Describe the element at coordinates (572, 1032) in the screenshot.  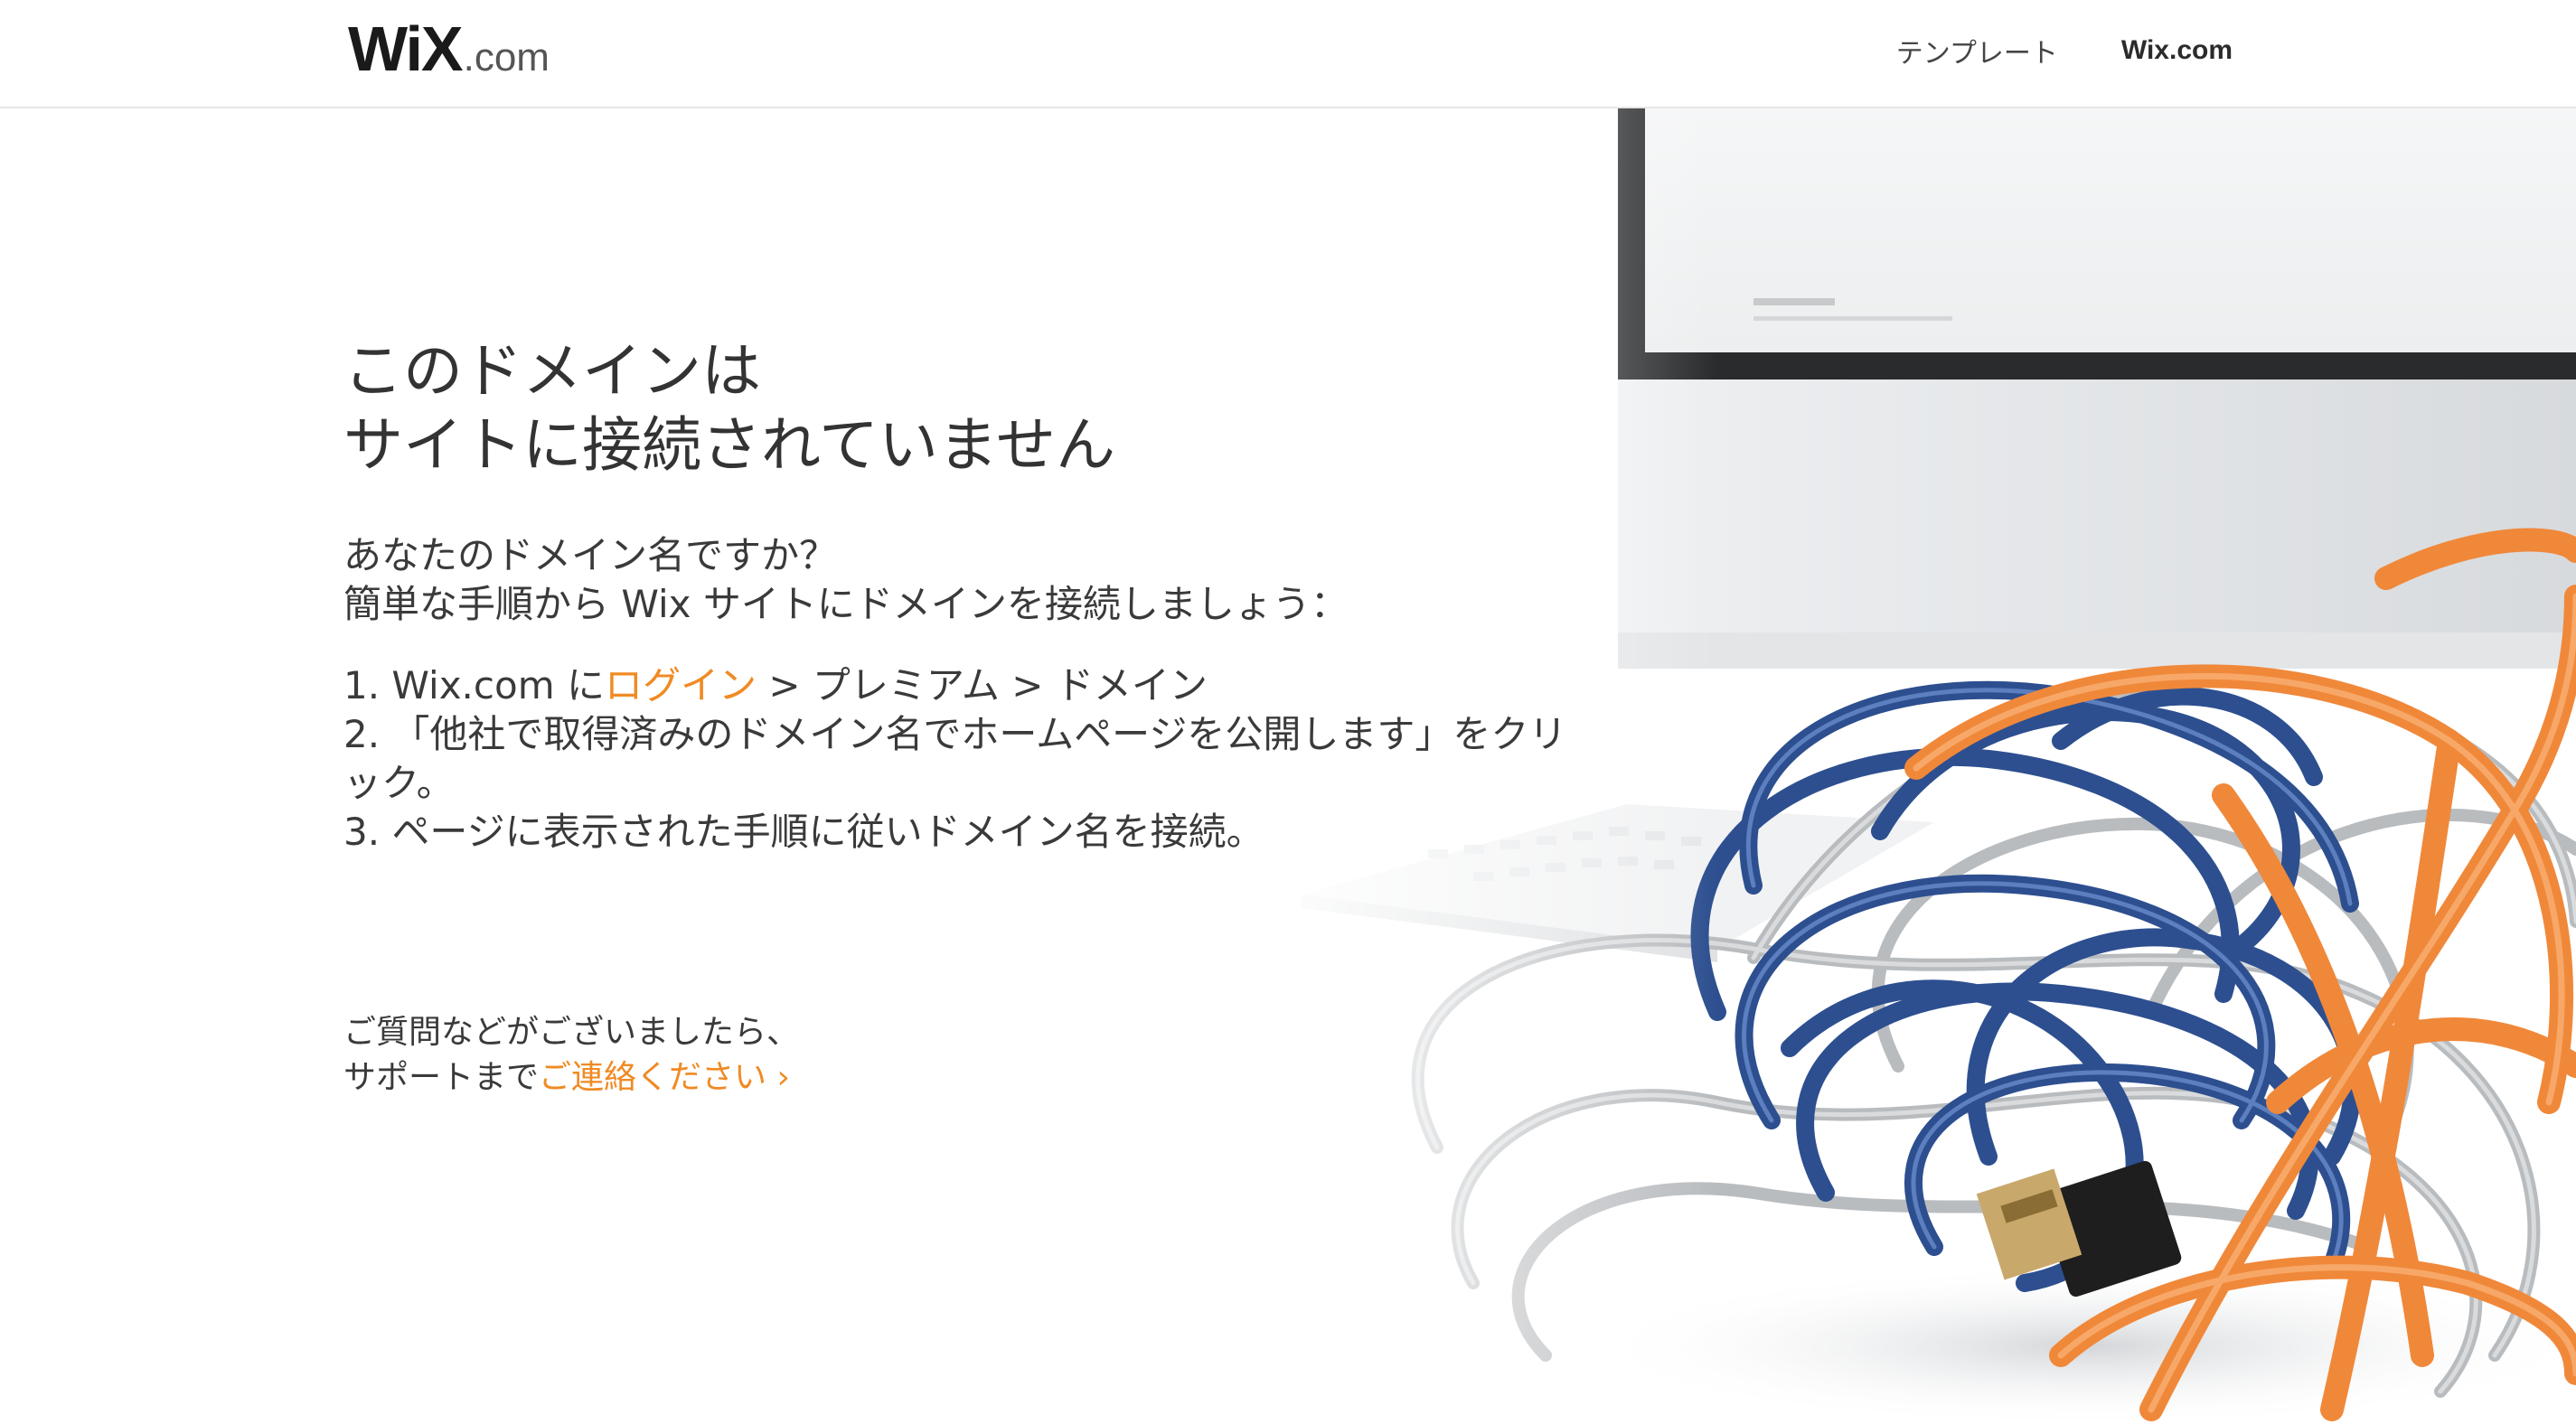
I see `support-line1: ご質問などがございましたら、` at that location.